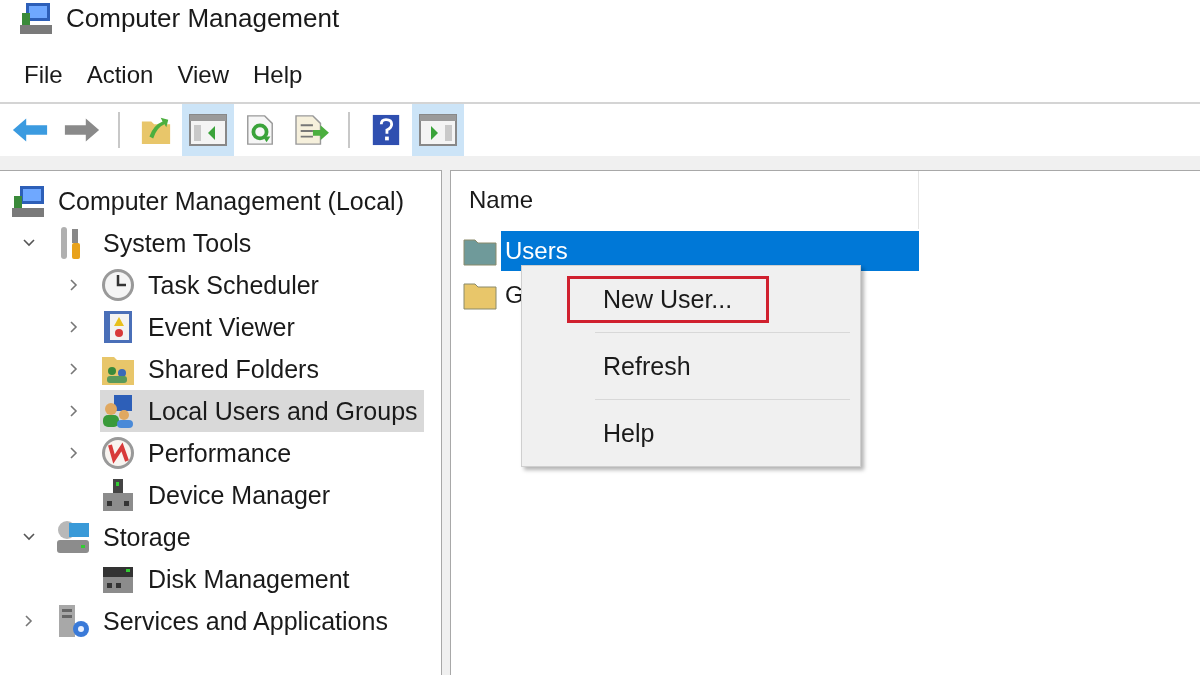 This screenshot has height=675, width=1200. What do you see at coordinates (312, 130) in the screenshot?
I see `export-list-icon` at bounding box center [312, 130].